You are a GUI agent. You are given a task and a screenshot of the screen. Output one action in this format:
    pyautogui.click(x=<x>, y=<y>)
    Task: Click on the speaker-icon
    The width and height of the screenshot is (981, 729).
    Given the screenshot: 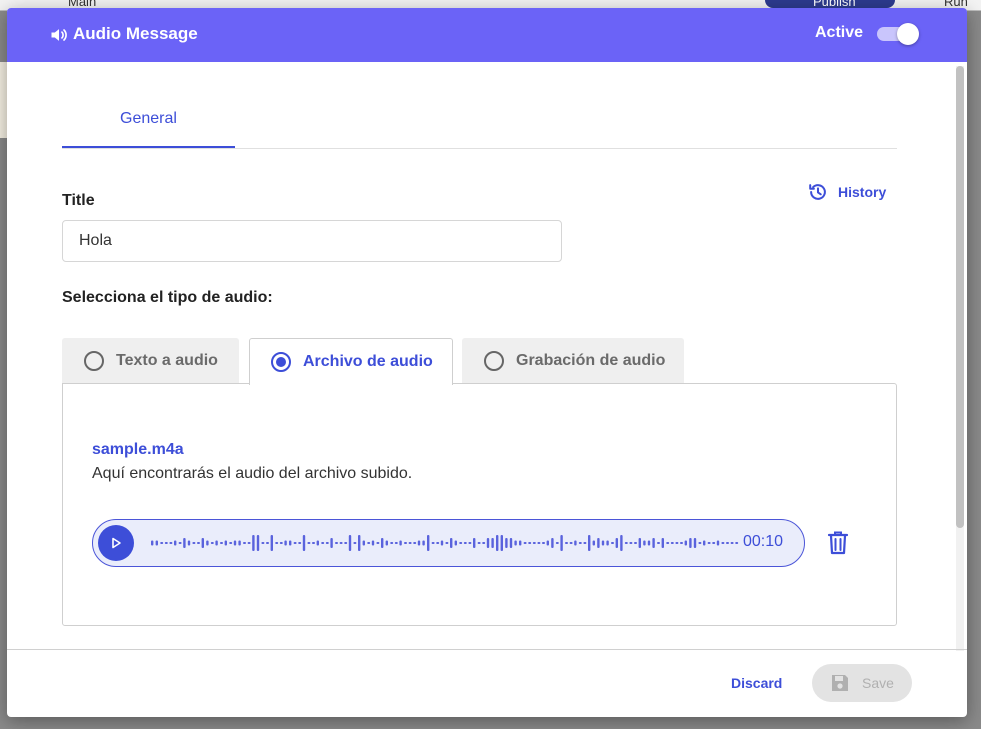 What is the action you would take?
    pyautogui.click(x=59, y=35)
    